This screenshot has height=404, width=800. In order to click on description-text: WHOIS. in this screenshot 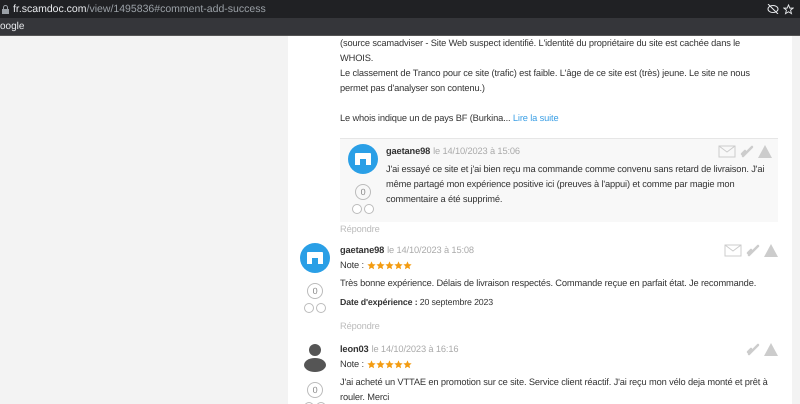, I will do `click(357, 58)`.